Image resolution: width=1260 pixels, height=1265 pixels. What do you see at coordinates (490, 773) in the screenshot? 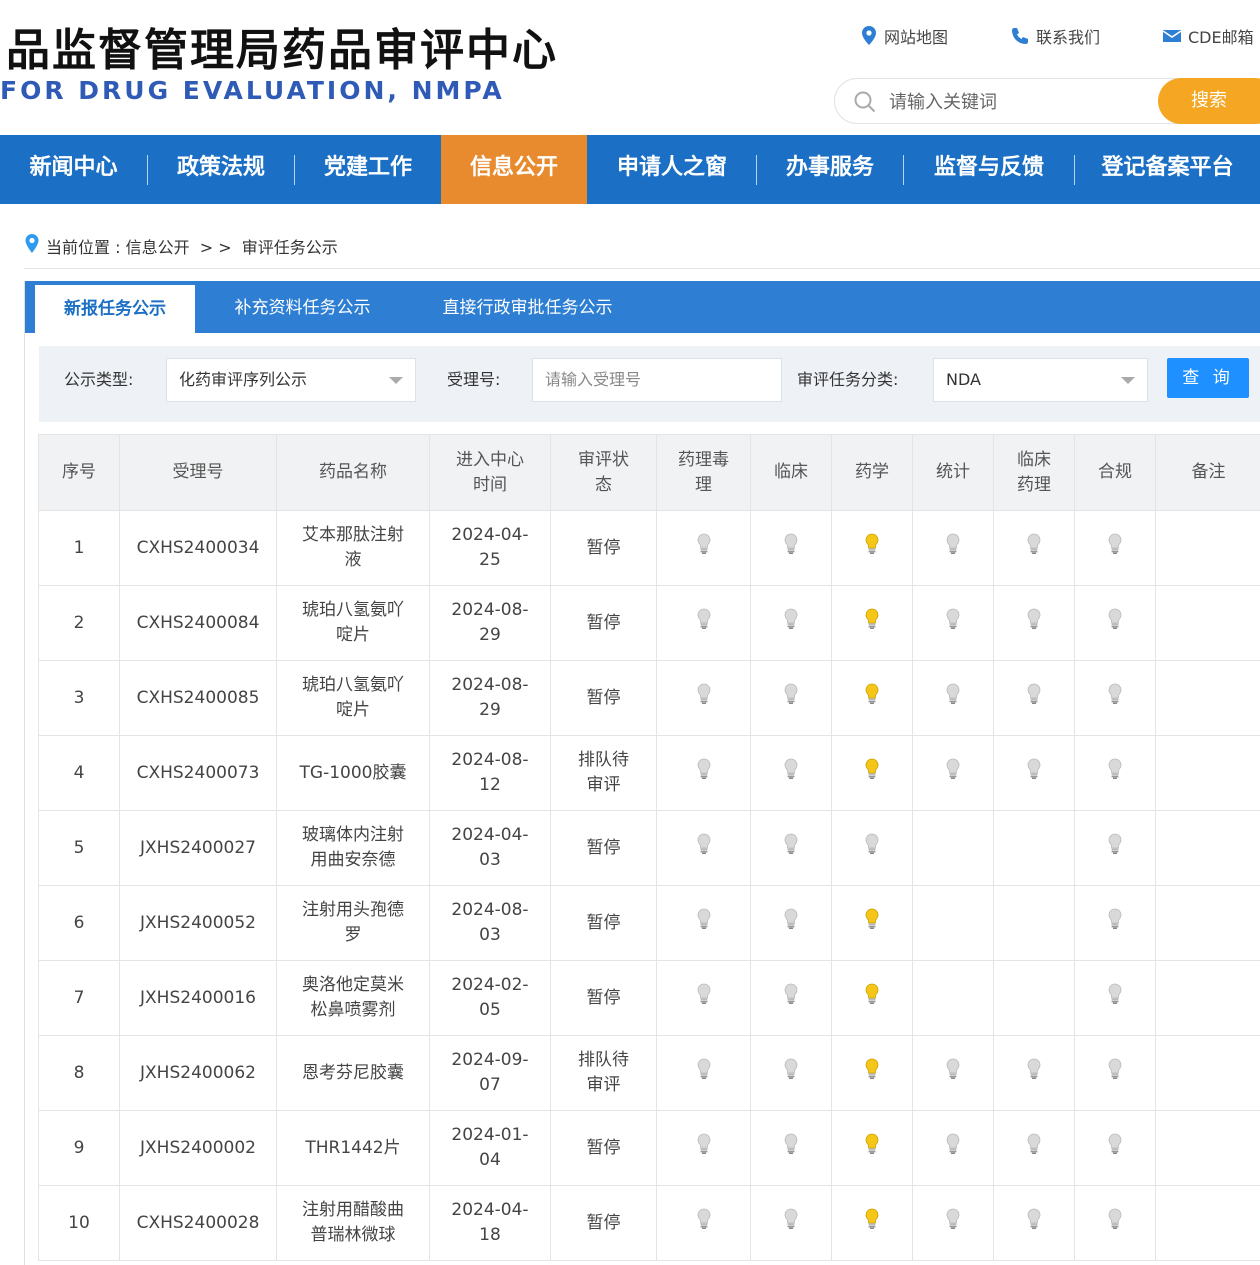
I see `entry-time: 2024-08- 12` at bounding box center [490, 773].